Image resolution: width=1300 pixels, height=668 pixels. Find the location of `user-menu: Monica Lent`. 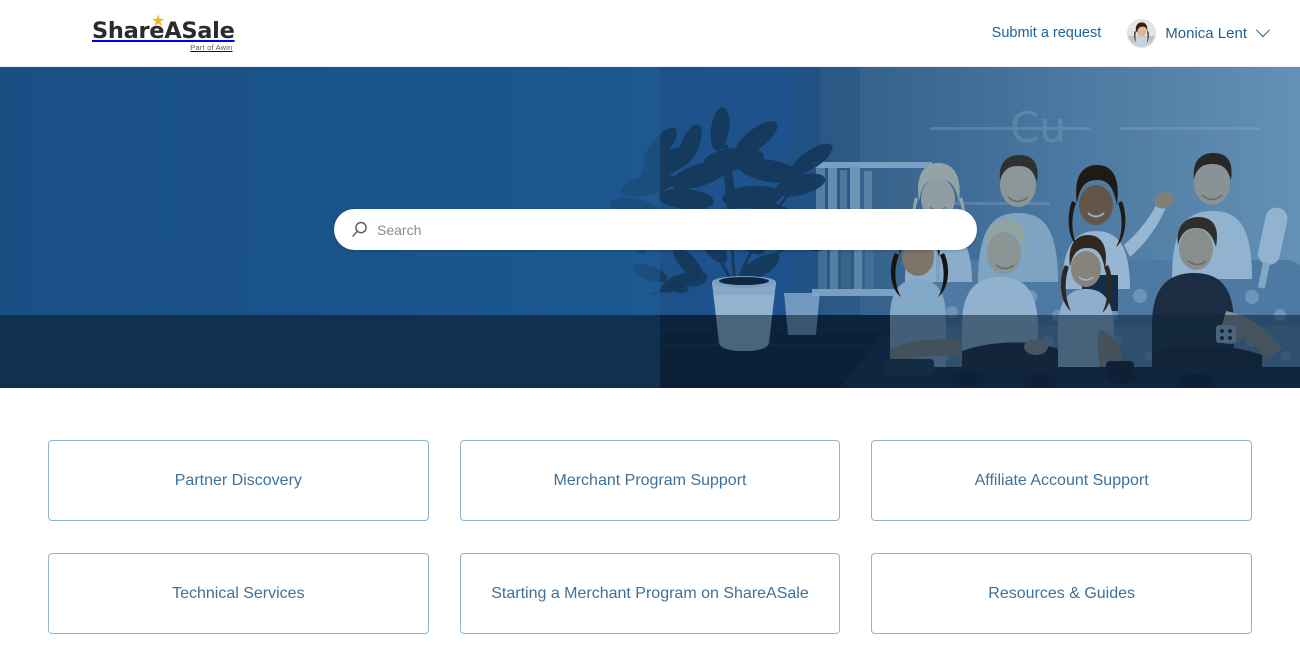

user-menu: Monica Lent is located at coordinates (1199, 33).